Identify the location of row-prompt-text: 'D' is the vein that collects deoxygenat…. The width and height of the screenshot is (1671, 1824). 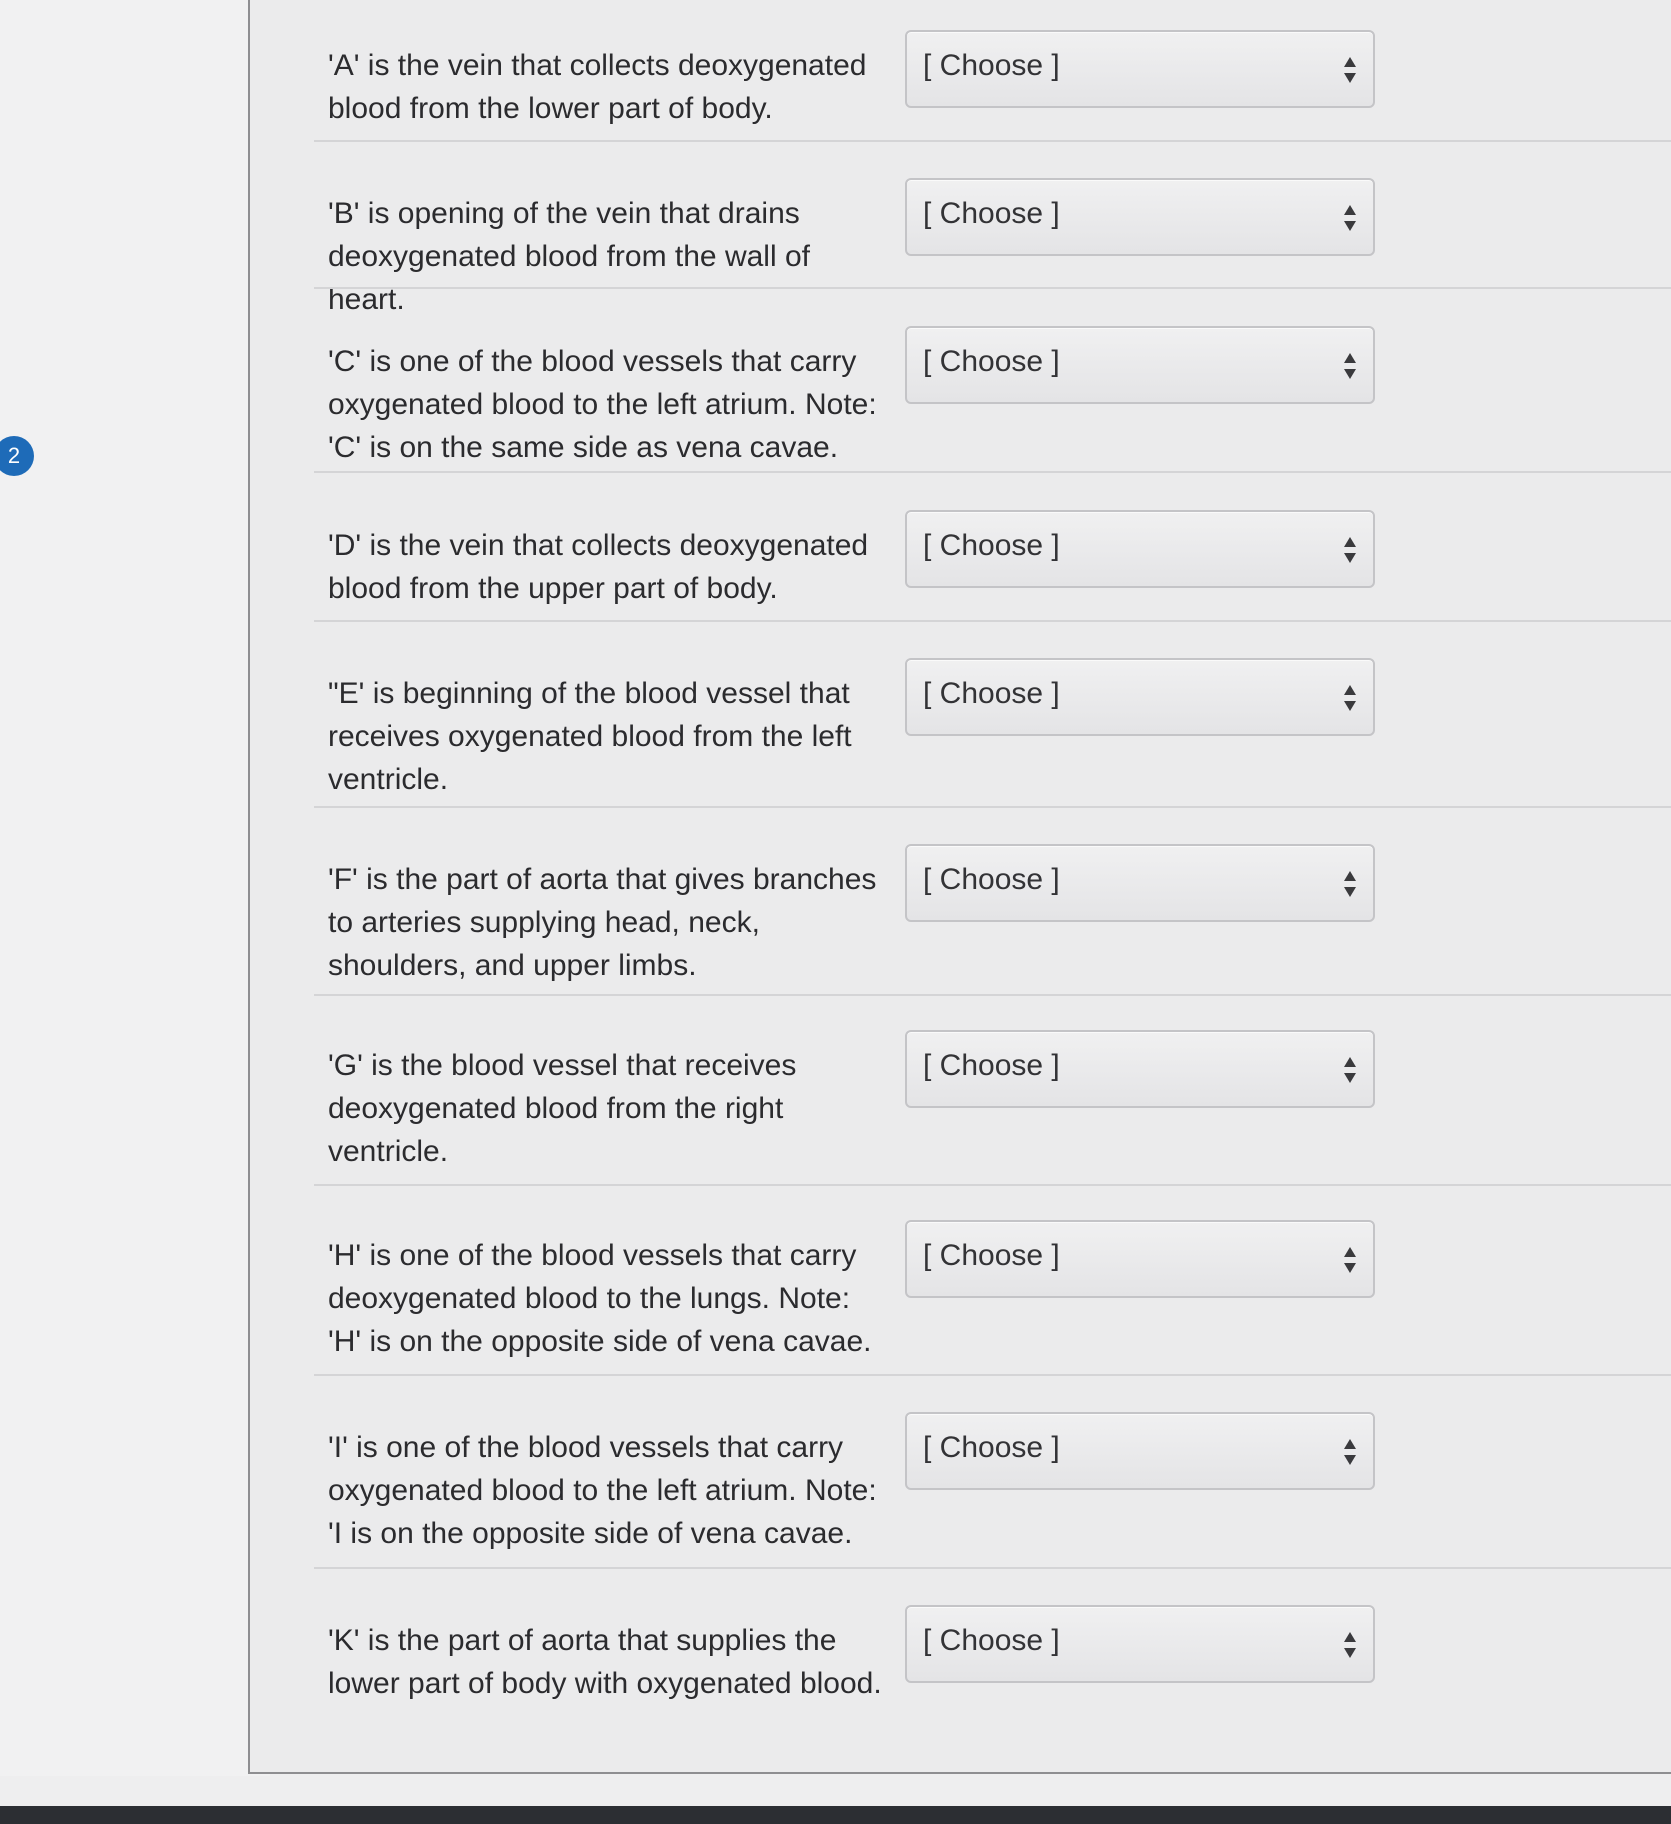
(598, 567).